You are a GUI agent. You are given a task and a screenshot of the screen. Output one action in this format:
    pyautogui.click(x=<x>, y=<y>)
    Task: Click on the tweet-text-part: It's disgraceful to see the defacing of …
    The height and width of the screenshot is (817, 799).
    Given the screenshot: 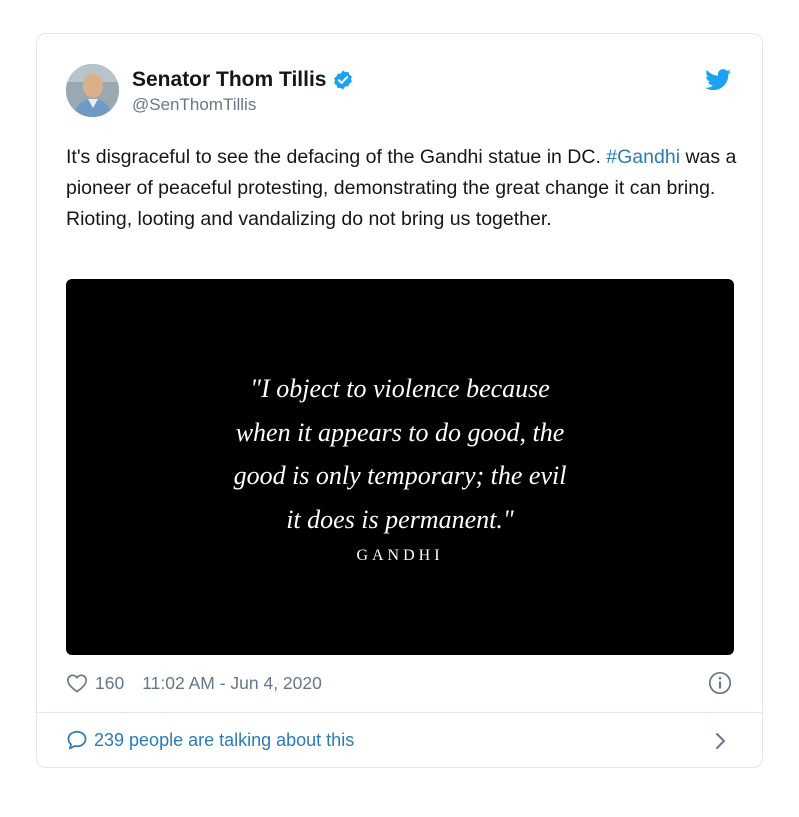 What is the action you would take?
    pyautogui.click(x=336, y=157)
    